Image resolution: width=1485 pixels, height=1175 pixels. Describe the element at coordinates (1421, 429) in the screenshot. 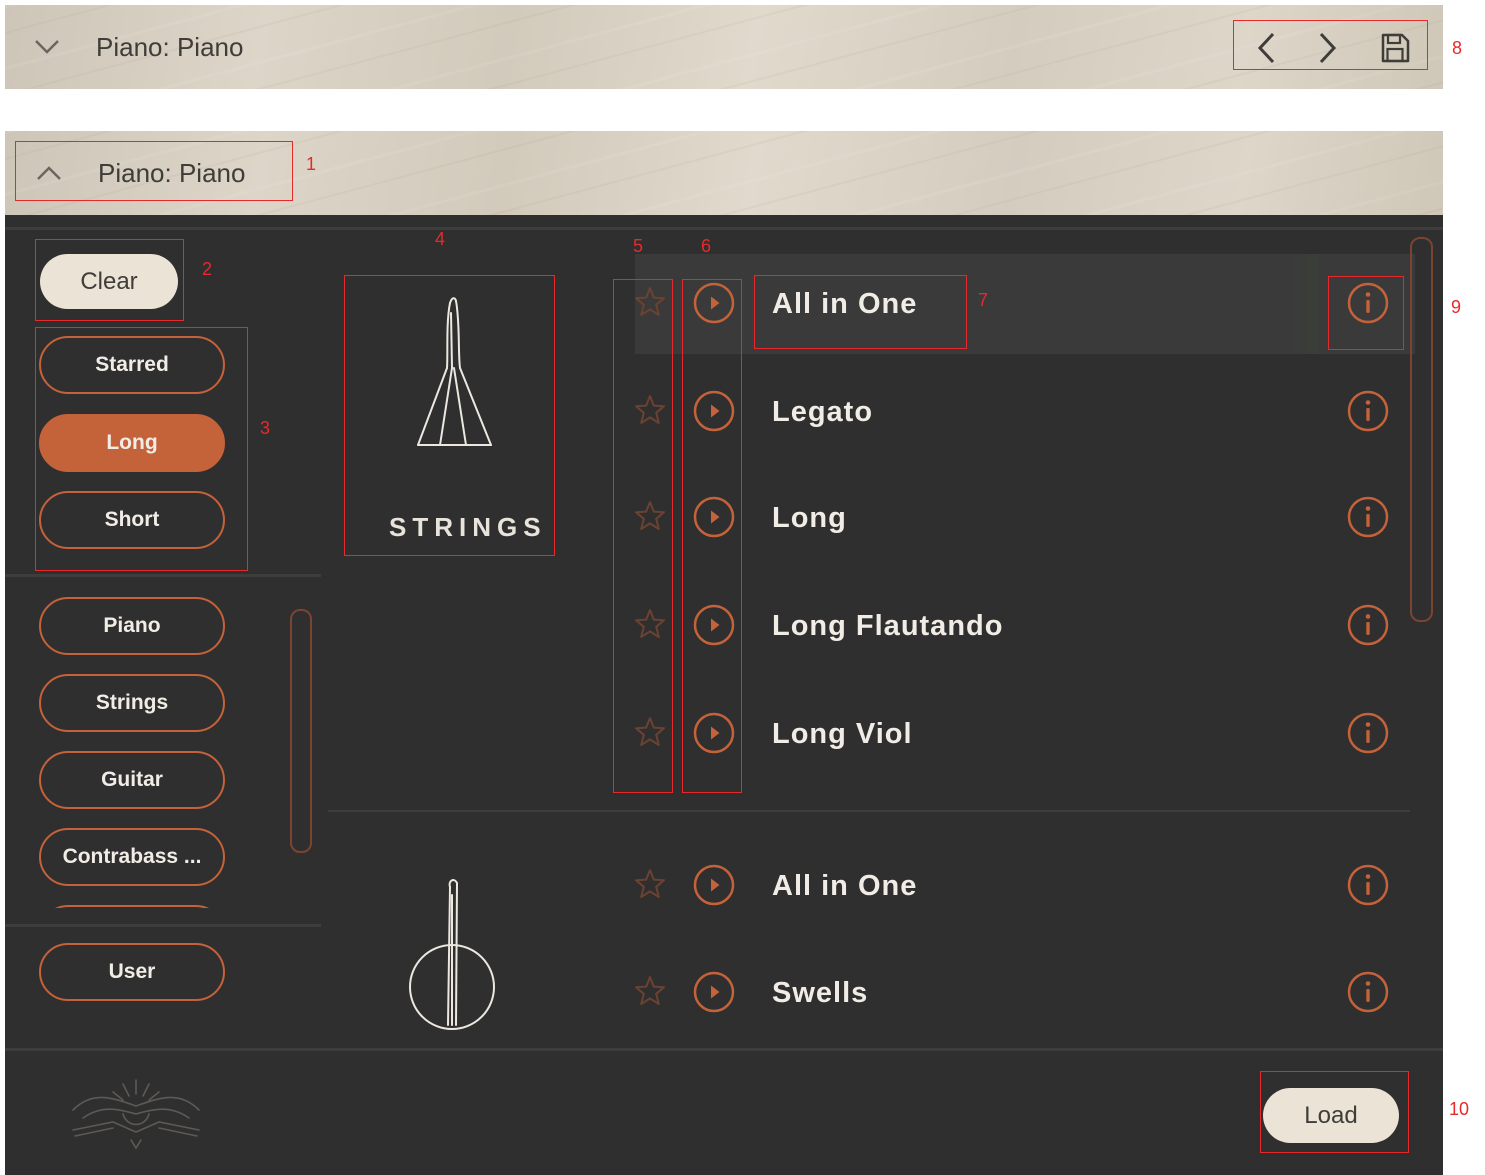

I see `preset-scrollbar` at that location.